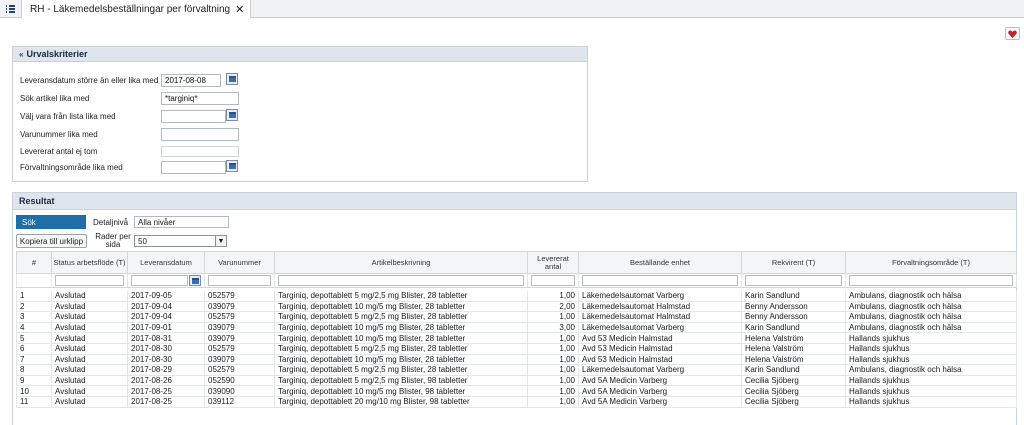 The image size is (1024, 425). Describe the element at coordinates (180, 241) in the screenshot. I see `rows-per-page-select: 50 ▼` at that location.